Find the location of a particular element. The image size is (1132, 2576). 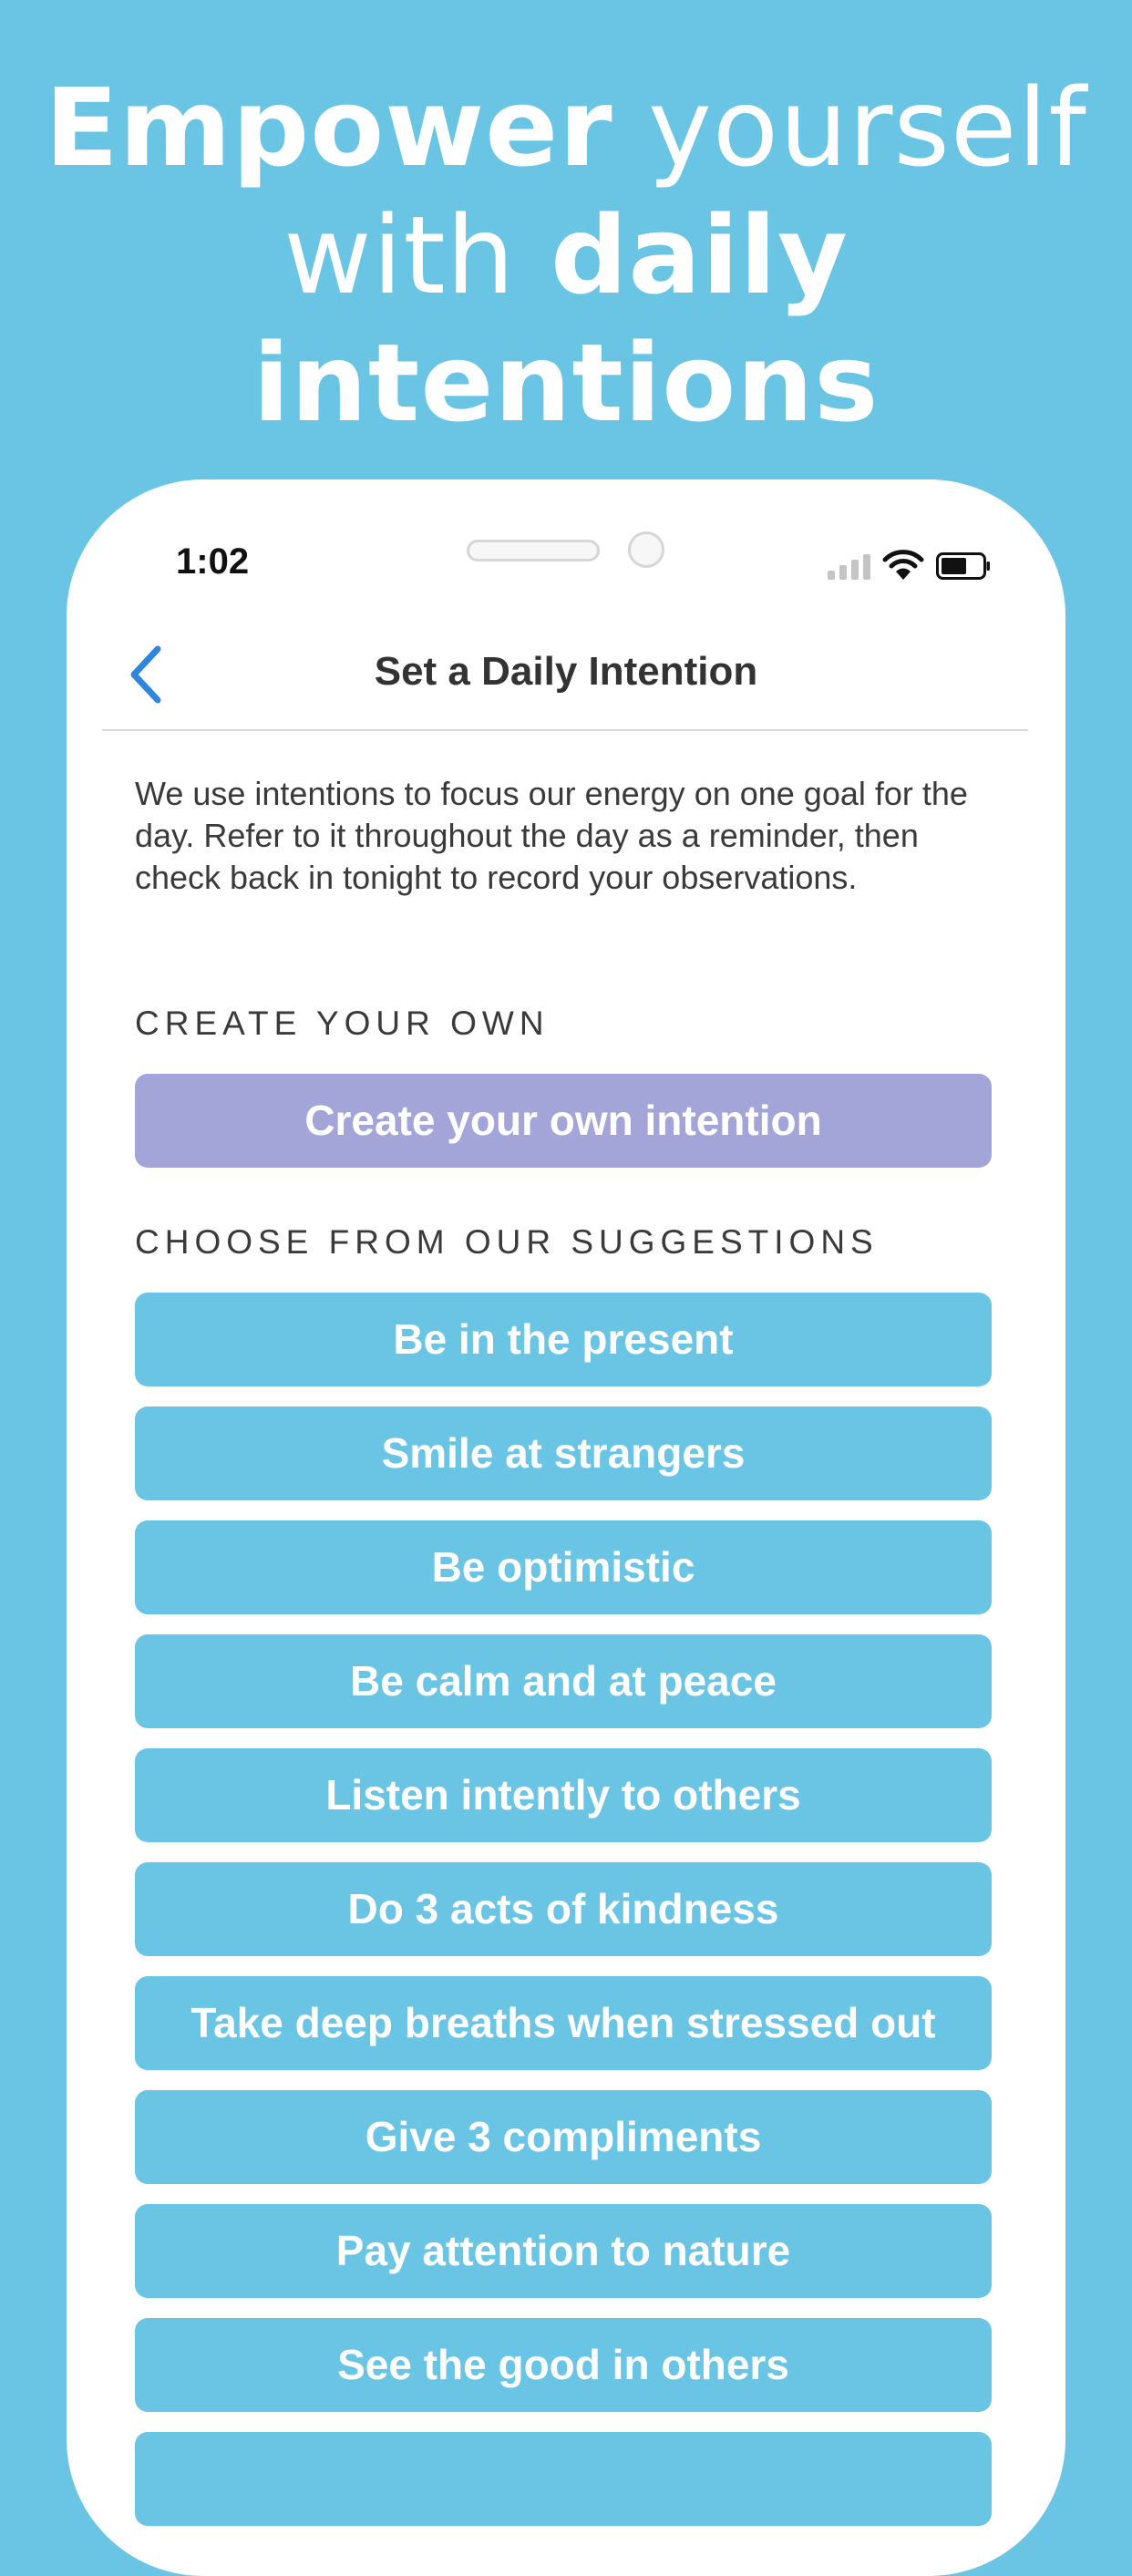

suggestion-button is located at coordinates (563, 2479).